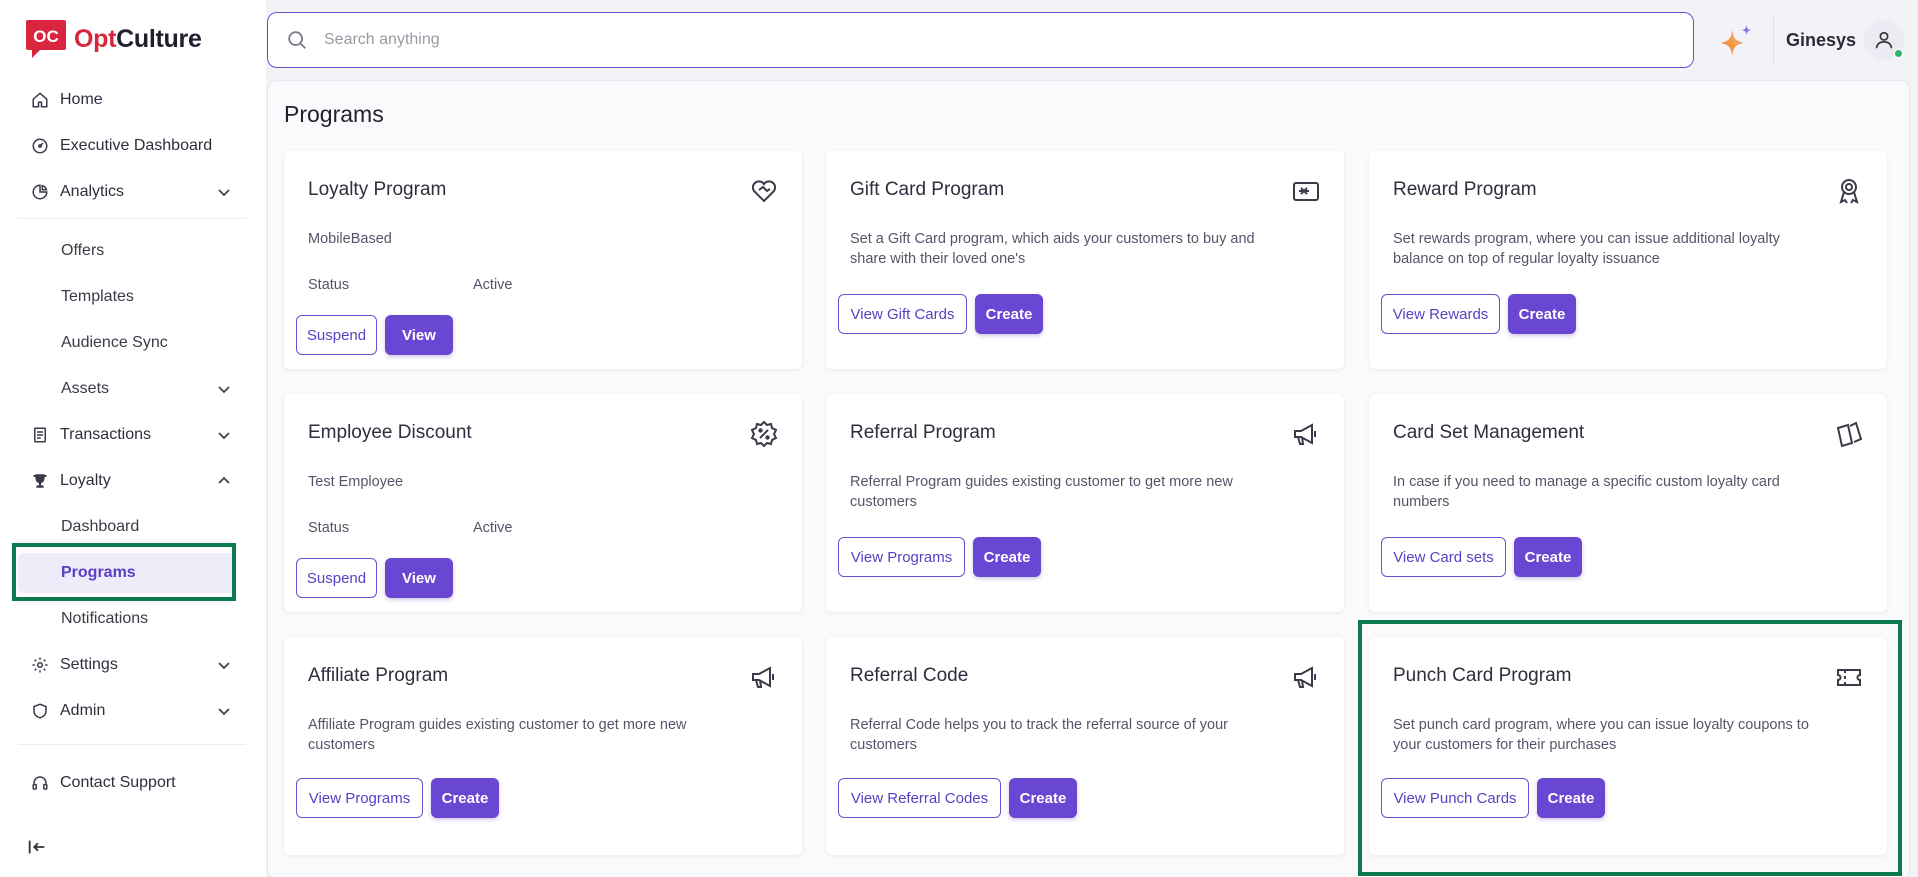 This screenshot has width=1918, height=877. Describe the element at coordinates (40, 435) in the screenshot. I see `receipt-icon` at that location.